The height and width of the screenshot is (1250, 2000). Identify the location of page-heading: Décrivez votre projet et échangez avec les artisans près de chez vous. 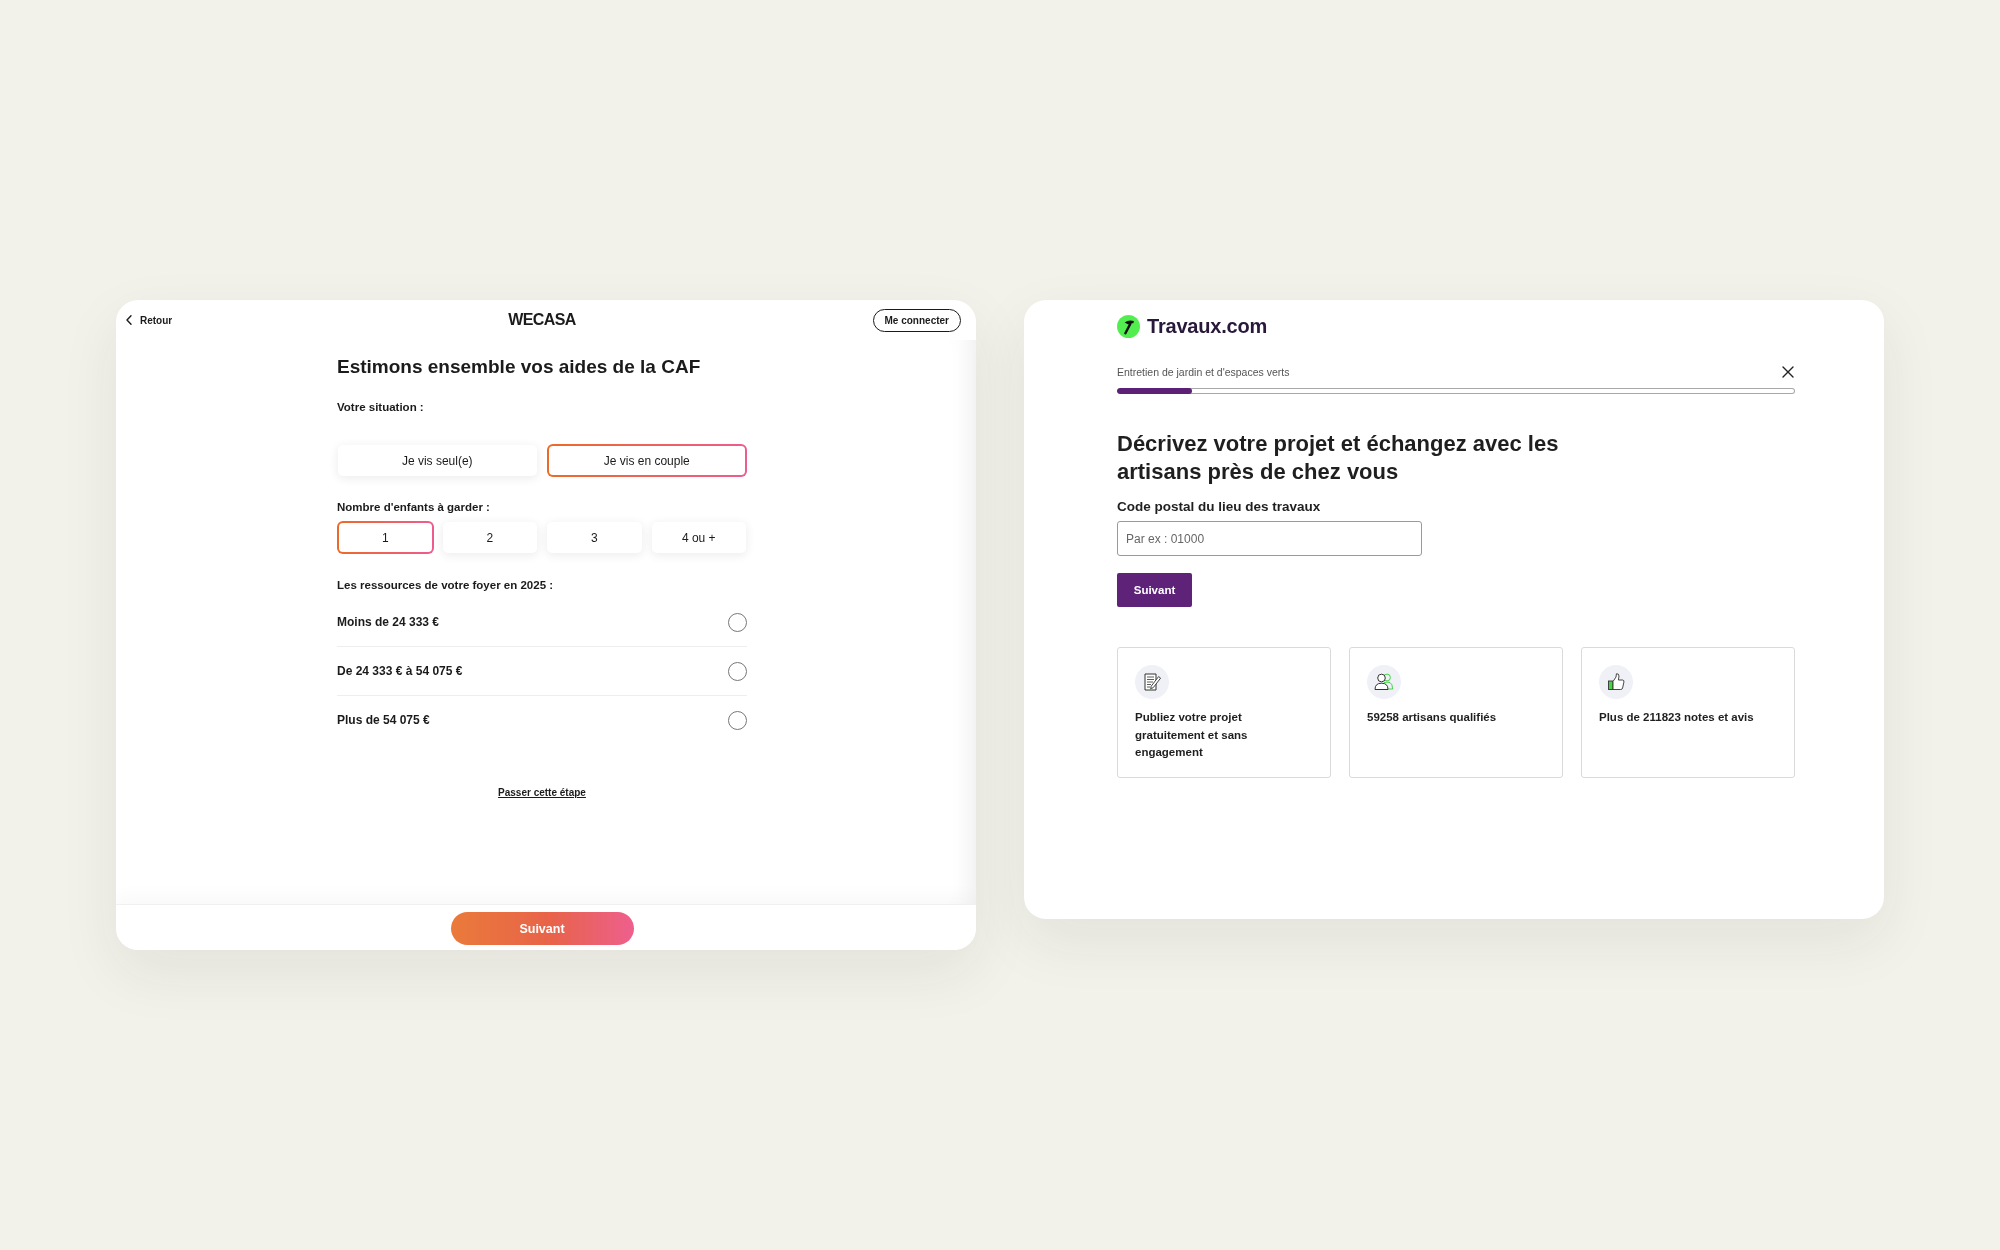
(1338, 458).